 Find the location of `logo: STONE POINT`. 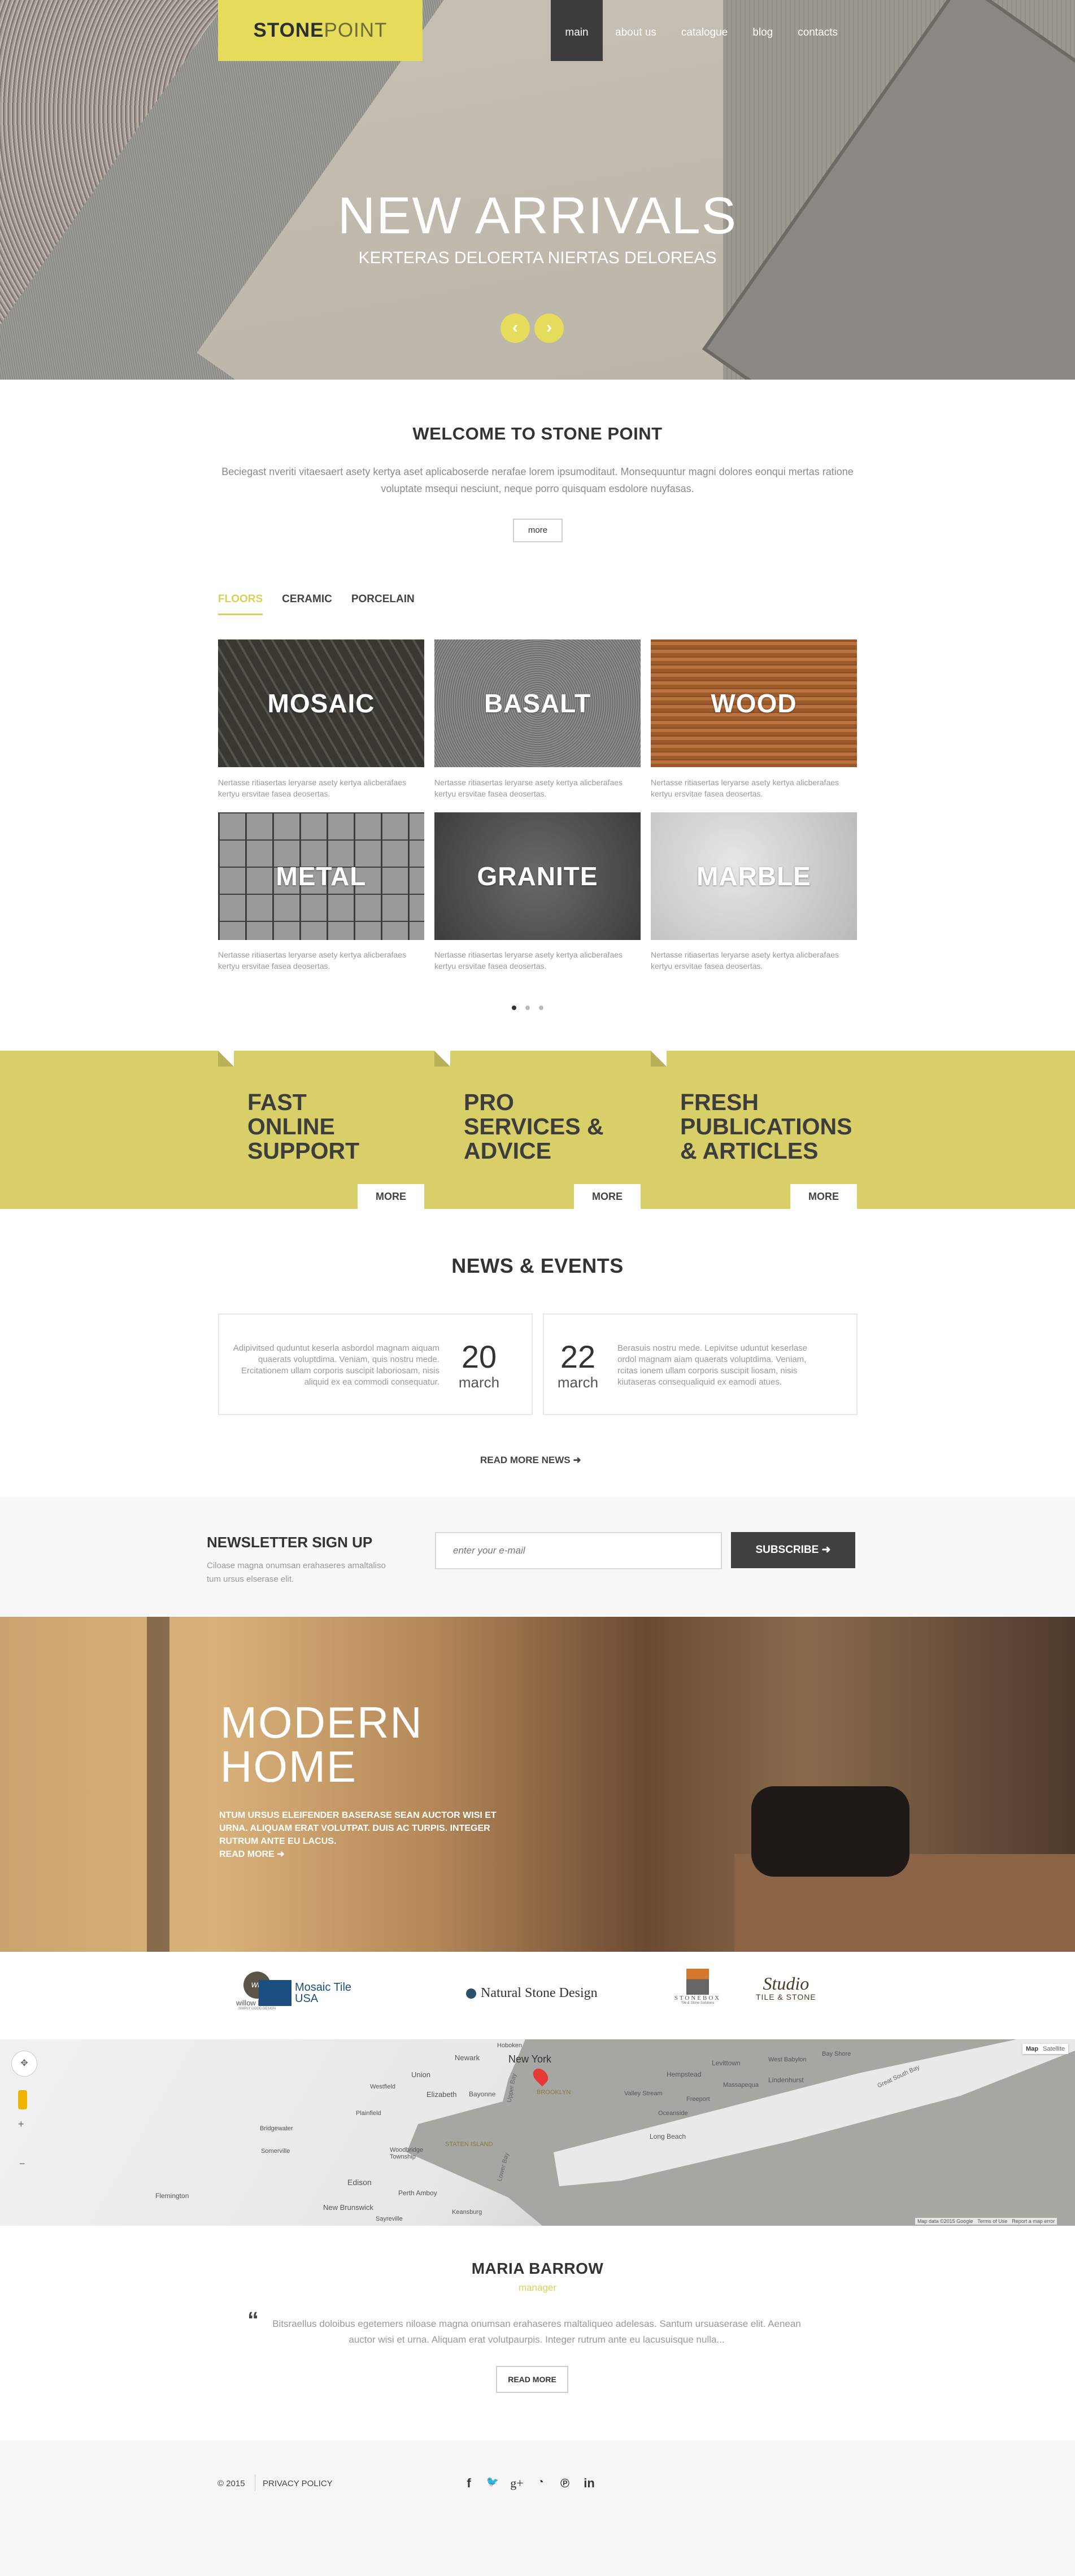

logo: STONE POINT is located at coordinates (320, 30).